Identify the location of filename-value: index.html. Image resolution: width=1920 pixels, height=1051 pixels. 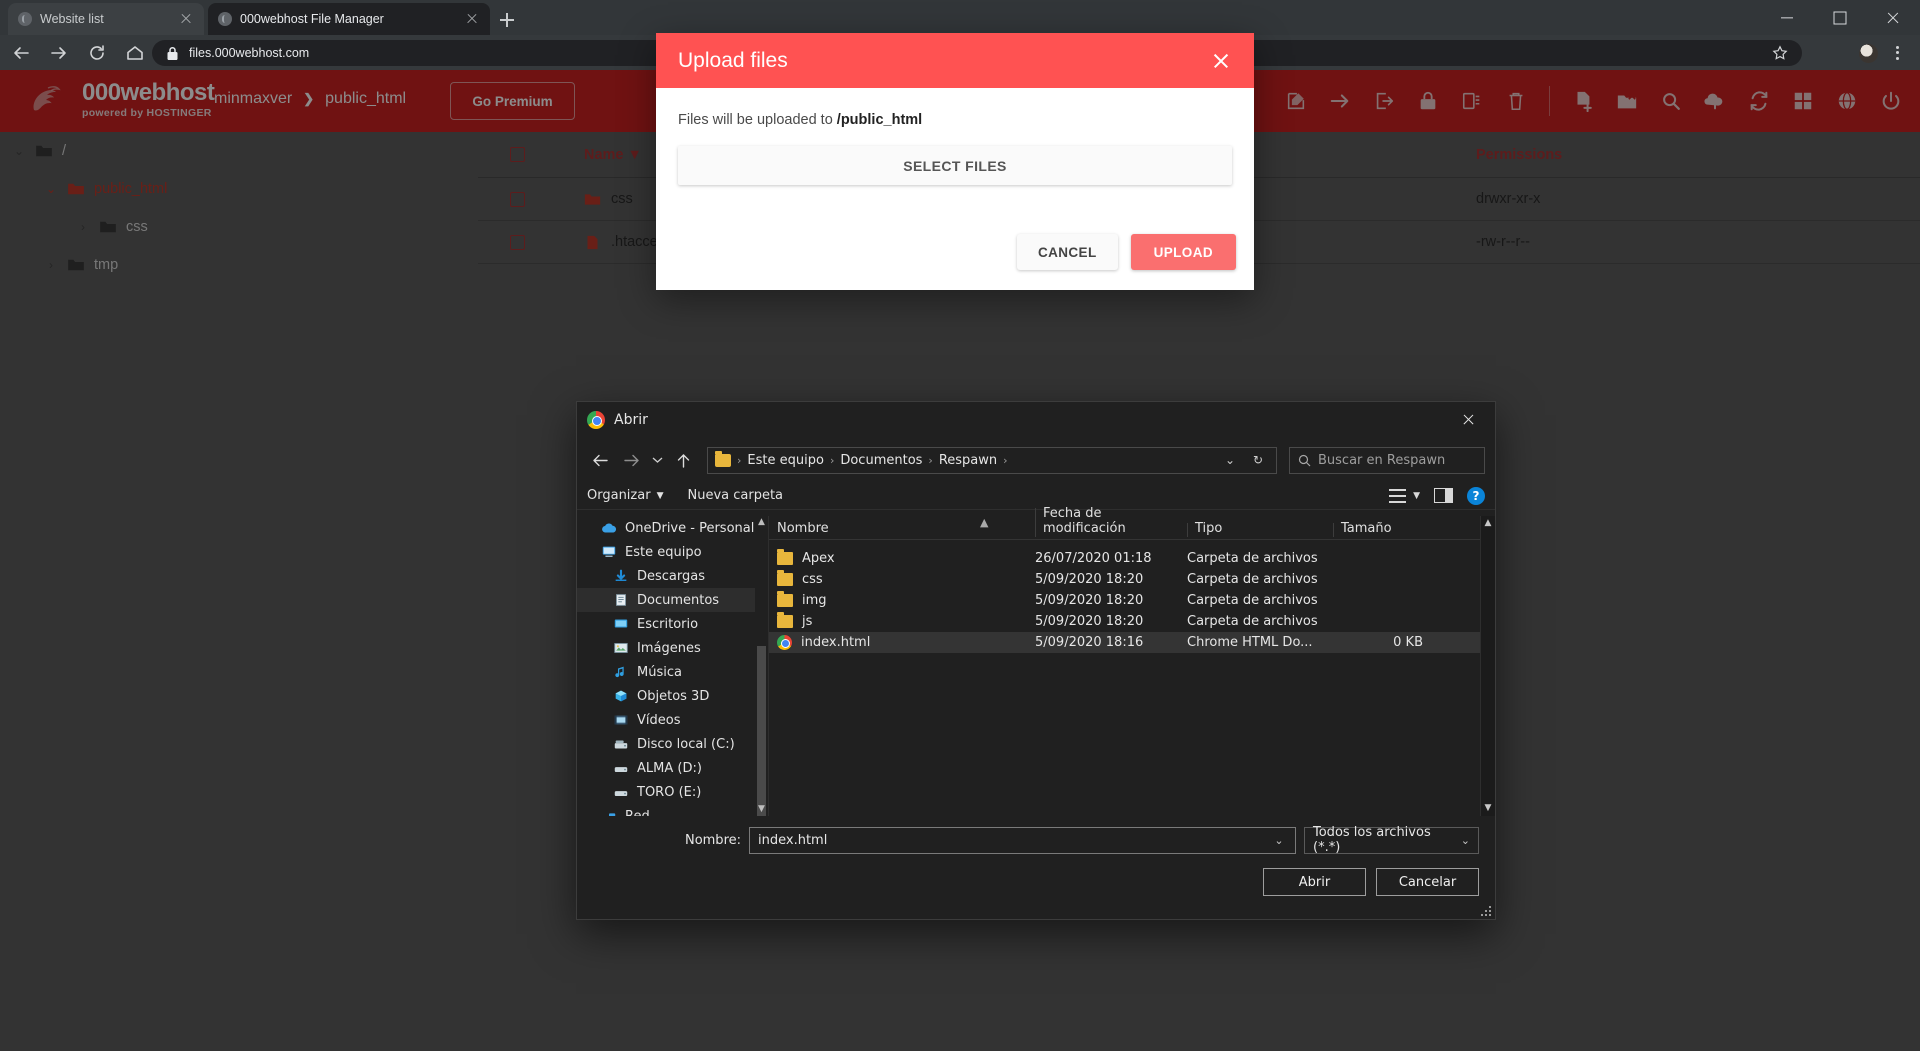
(793, 840).